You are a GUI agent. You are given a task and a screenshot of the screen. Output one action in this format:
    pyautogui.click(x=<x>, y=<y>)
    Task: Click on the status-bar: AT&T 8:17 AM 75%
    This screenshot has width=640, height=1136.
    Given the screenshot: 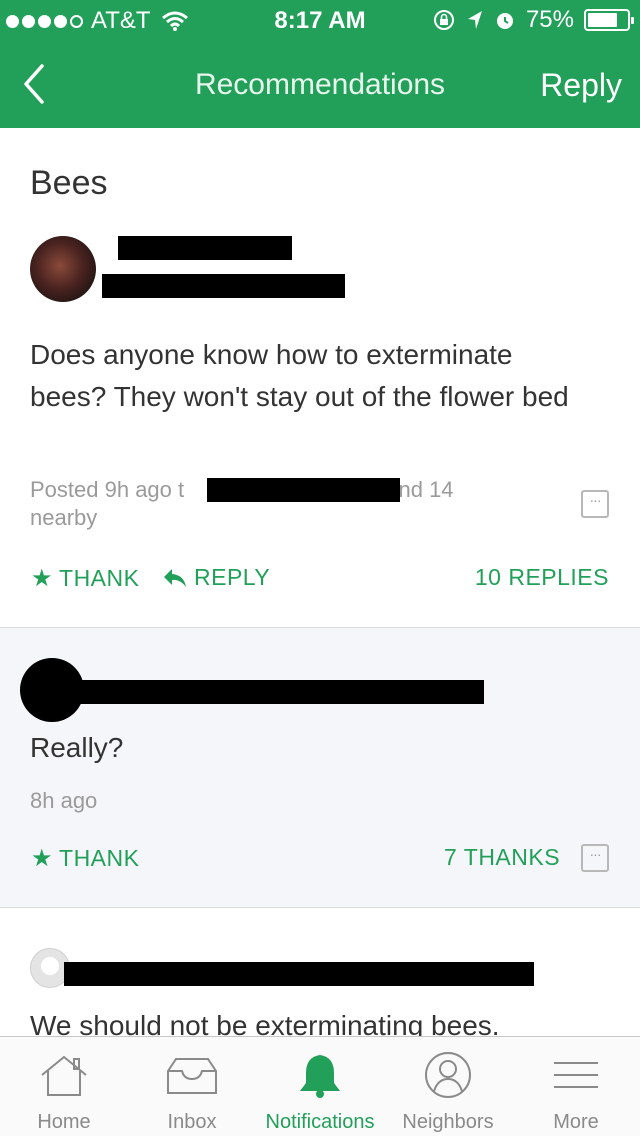 What is the action you would take?
    pyautogui.click(x=320, y=20)
    